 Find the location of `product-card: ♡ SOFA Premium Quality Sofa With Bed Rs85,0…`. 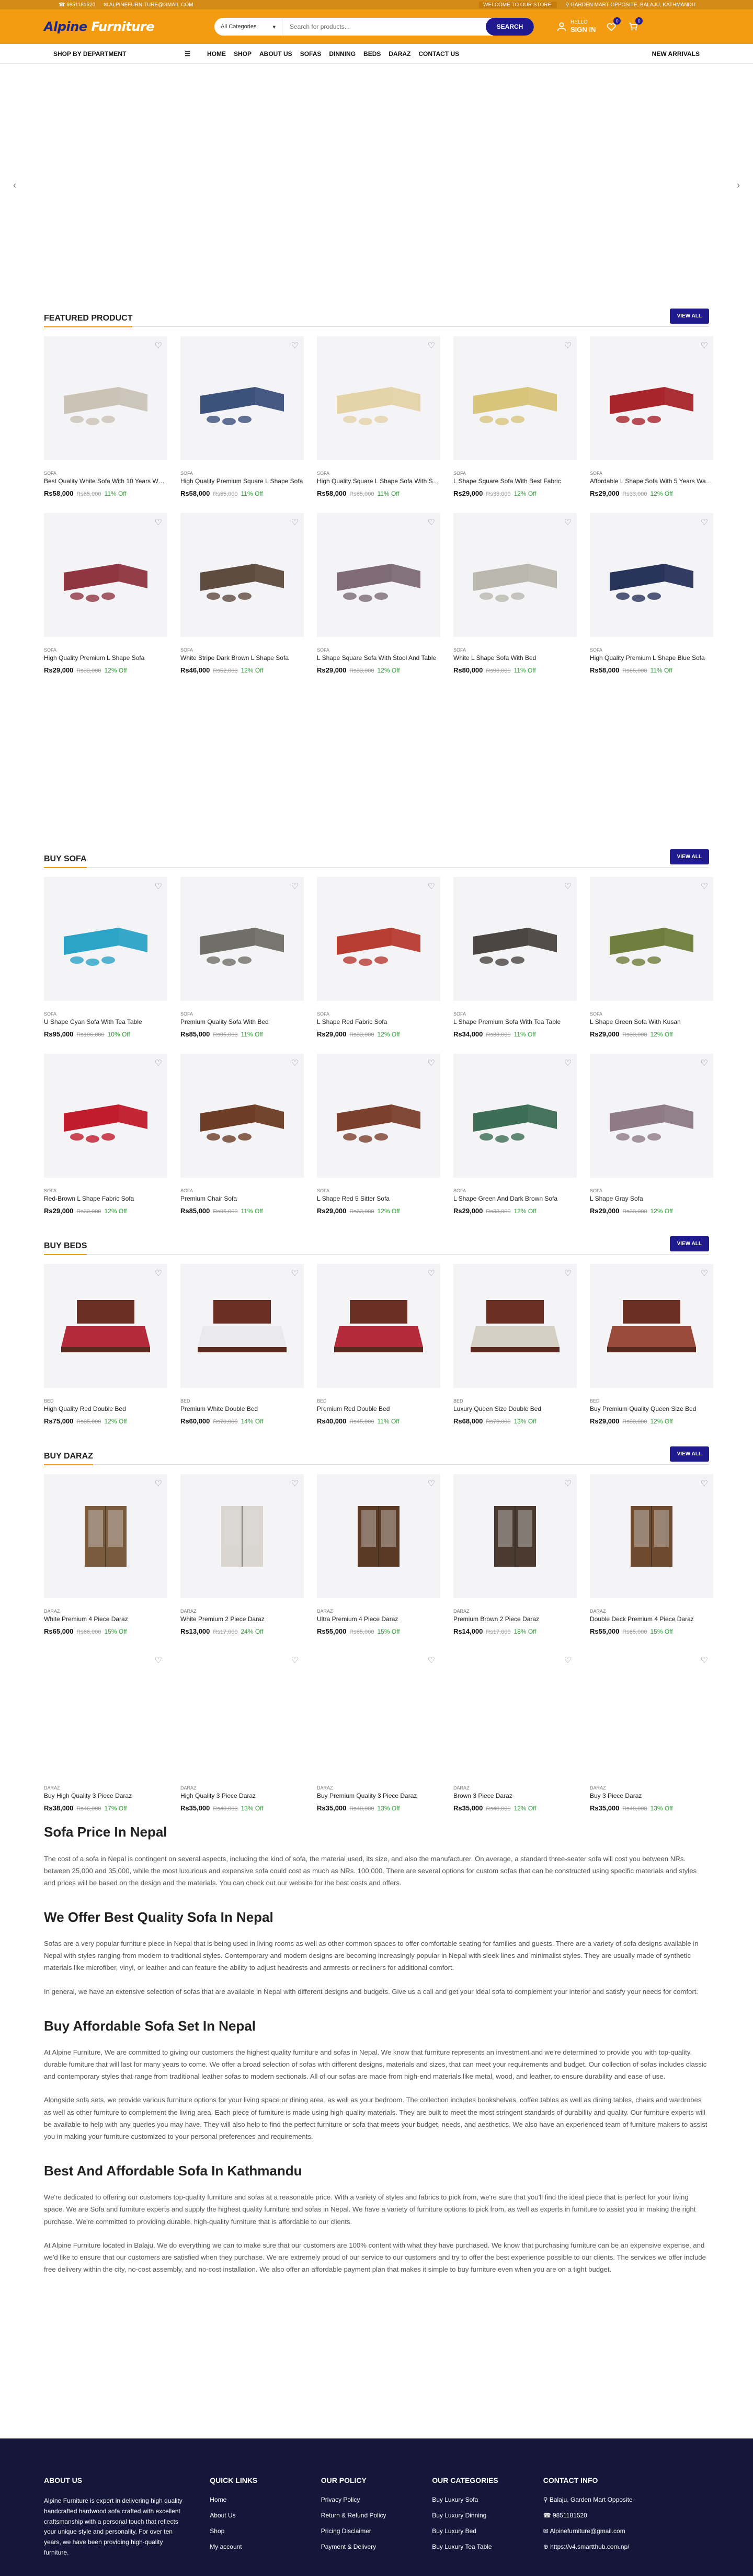

product-card: ♡ SOFA Premium Quality Sofa With Bed Rs85,0… is located at coordinates (242, 966).